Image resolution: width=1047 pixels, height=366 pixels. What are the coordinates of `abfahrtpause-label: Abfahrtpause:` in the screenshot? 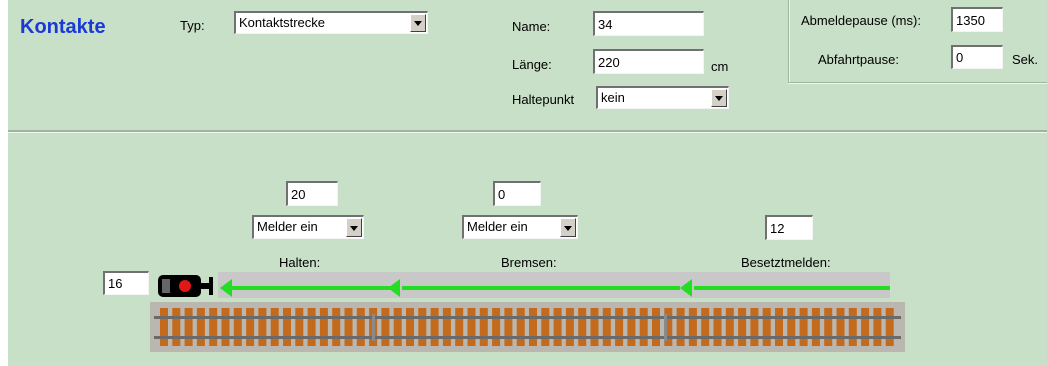 It's located at (858, 59).